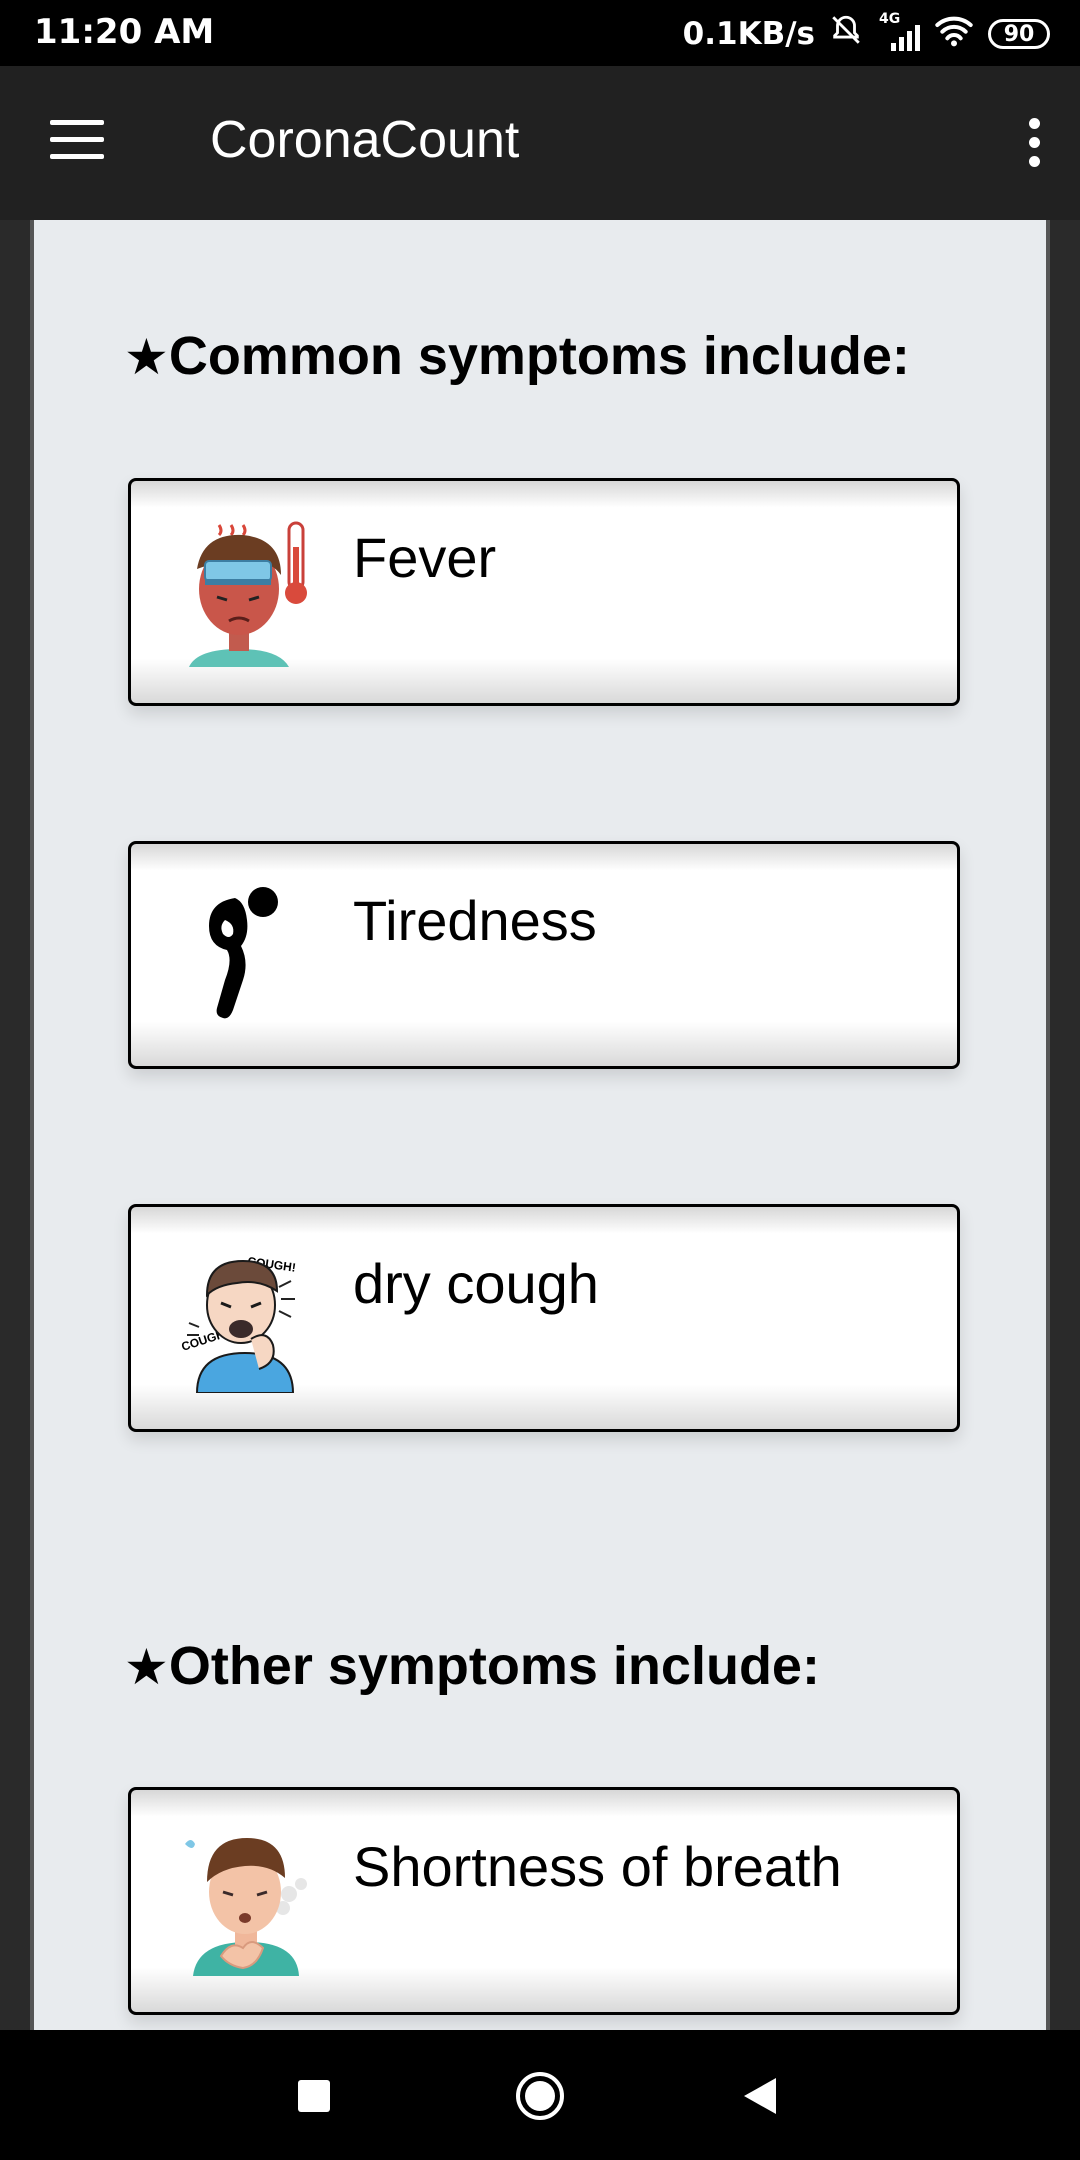 Image resolution: width=1080 pixels, height=2160 pixels. Describe the element at coordinates (247, 1901) in the screenshot. I see `shortness-of-breath-icon` at that location.